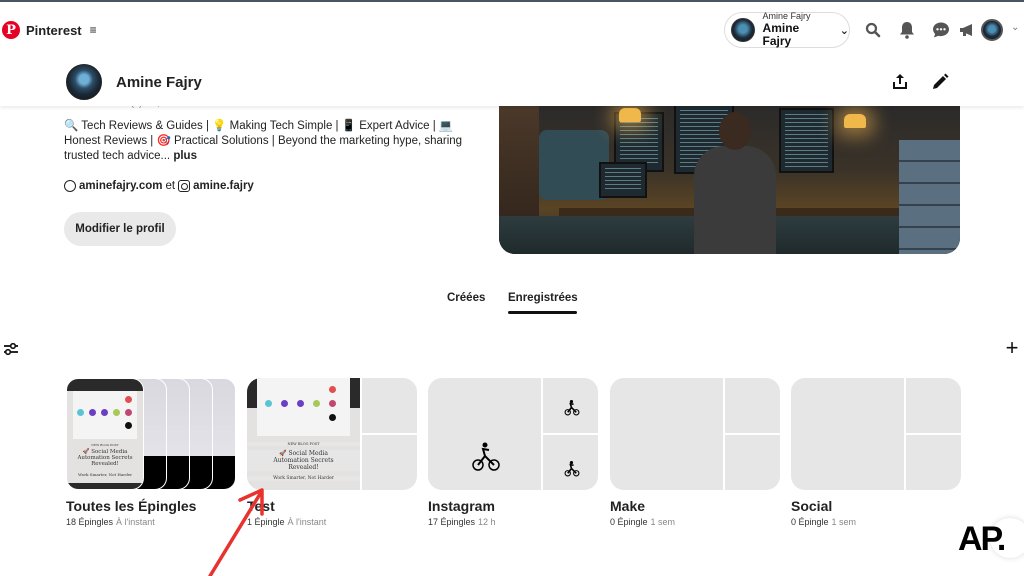  I want to click on pinterest-home-link: P Pinterest ≡, so click(49, 30).